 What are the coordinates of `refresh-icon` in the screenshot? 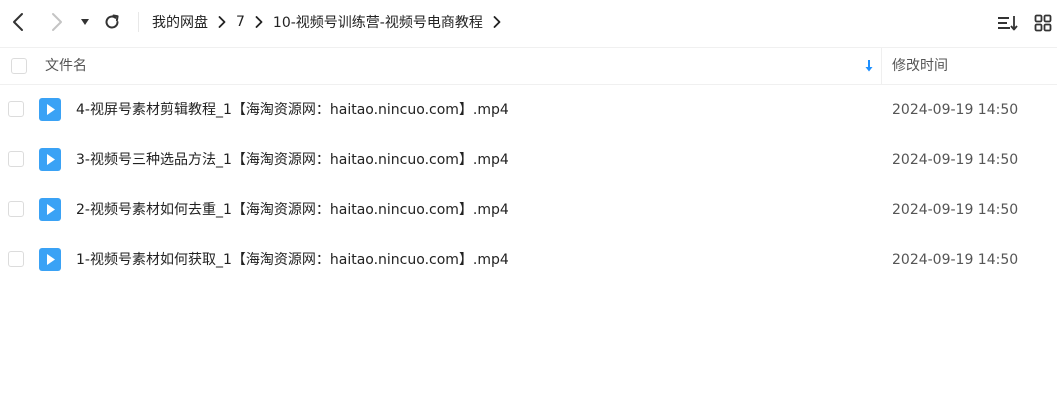 It's located at (112, 21).